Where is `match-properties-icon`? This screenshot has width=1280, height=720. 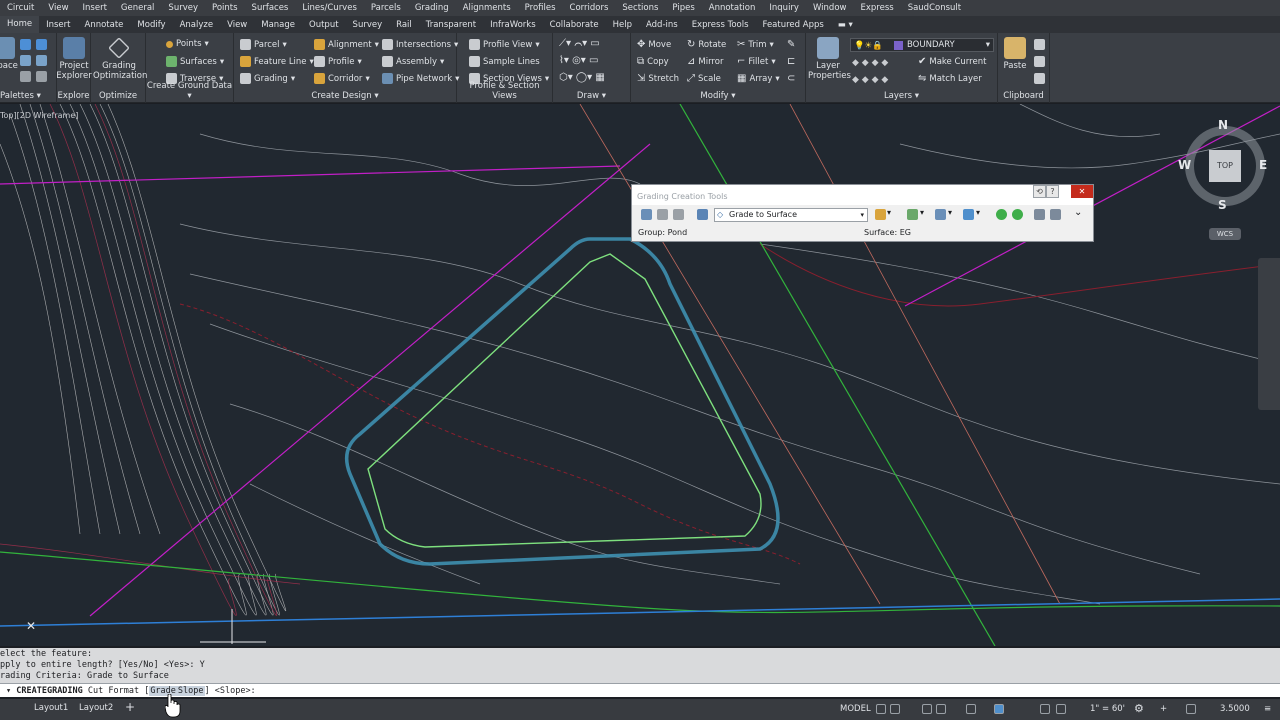
match-properties-icon is located at coordinates (1039, 78).